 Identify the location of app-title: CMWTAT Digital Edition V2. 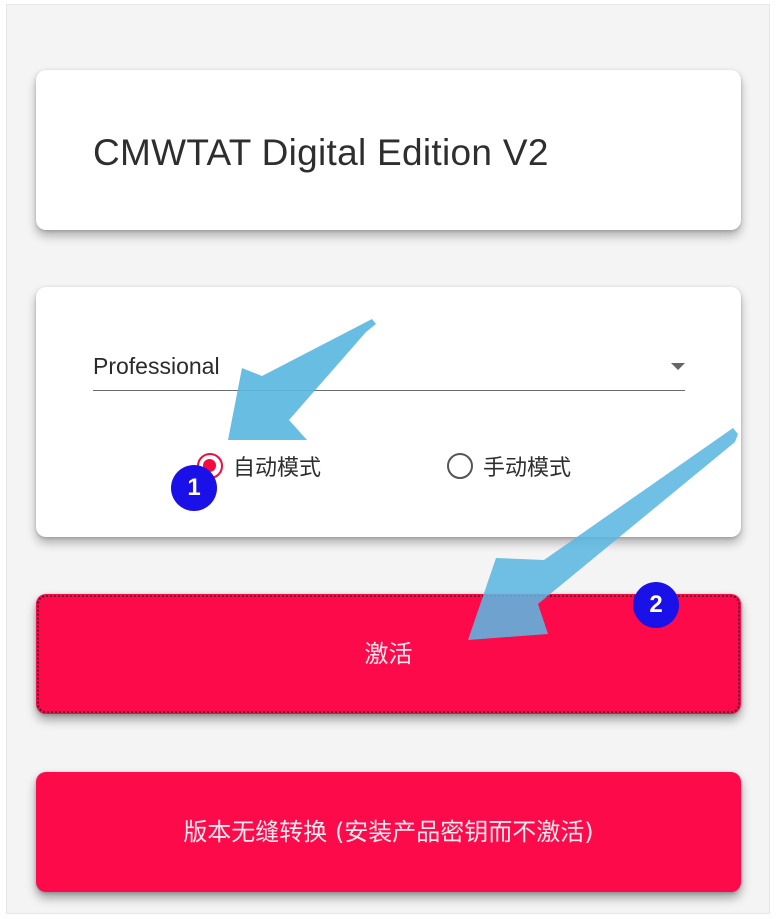
(321, 152).